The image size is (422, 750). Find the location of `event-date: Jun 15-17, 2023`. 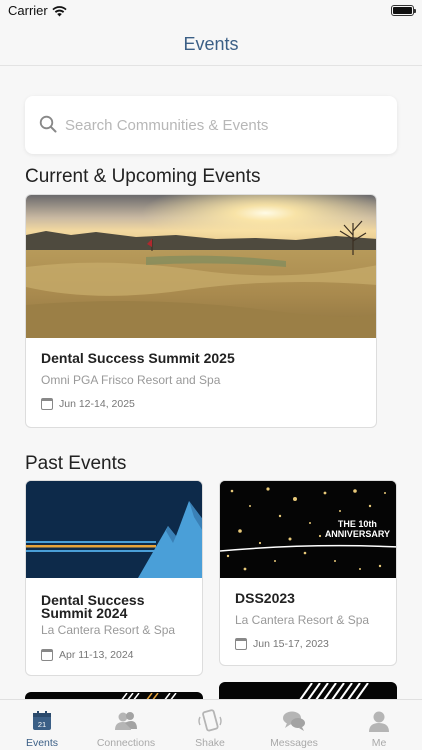

event-date: Jun 15-17, 2023 is located at coordinates (291, 644).